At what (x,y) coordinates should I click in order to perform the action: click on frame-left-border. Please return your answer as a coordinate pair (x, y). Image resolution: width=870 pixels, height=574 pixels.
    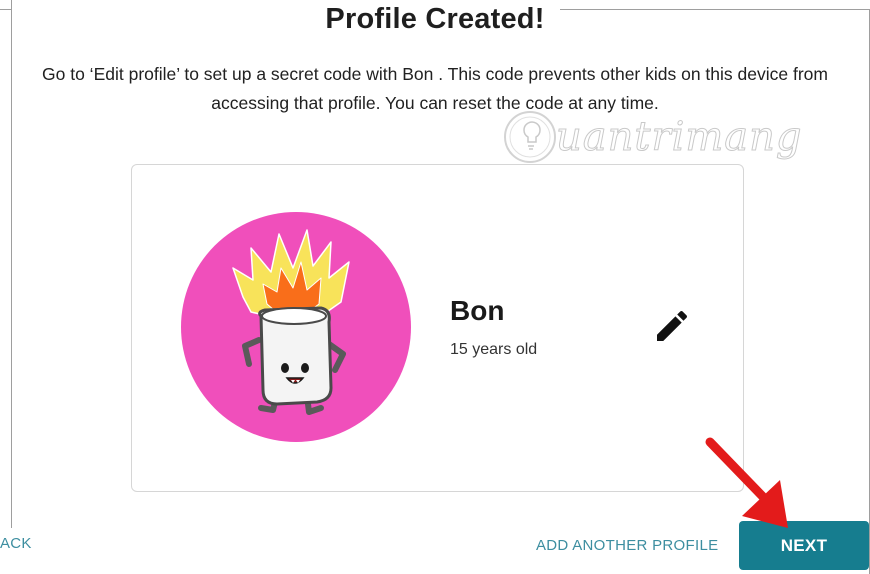
    Looking at the image, I should click on (11, 264).